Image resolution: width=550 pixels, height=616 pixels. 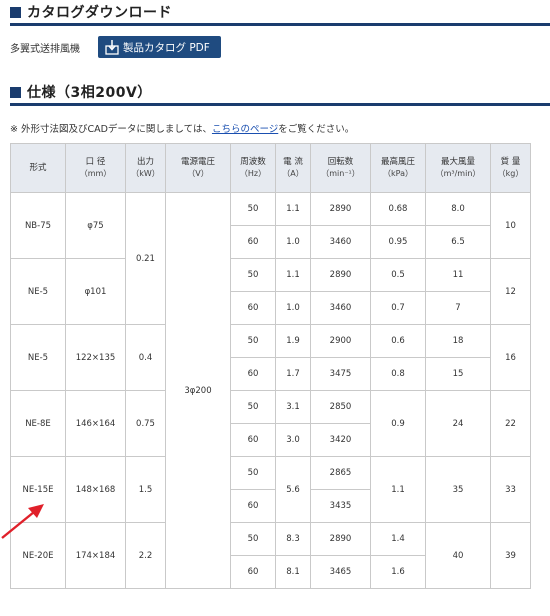 I want to click on airflow-cell: 7, so click(x=458, y=308).